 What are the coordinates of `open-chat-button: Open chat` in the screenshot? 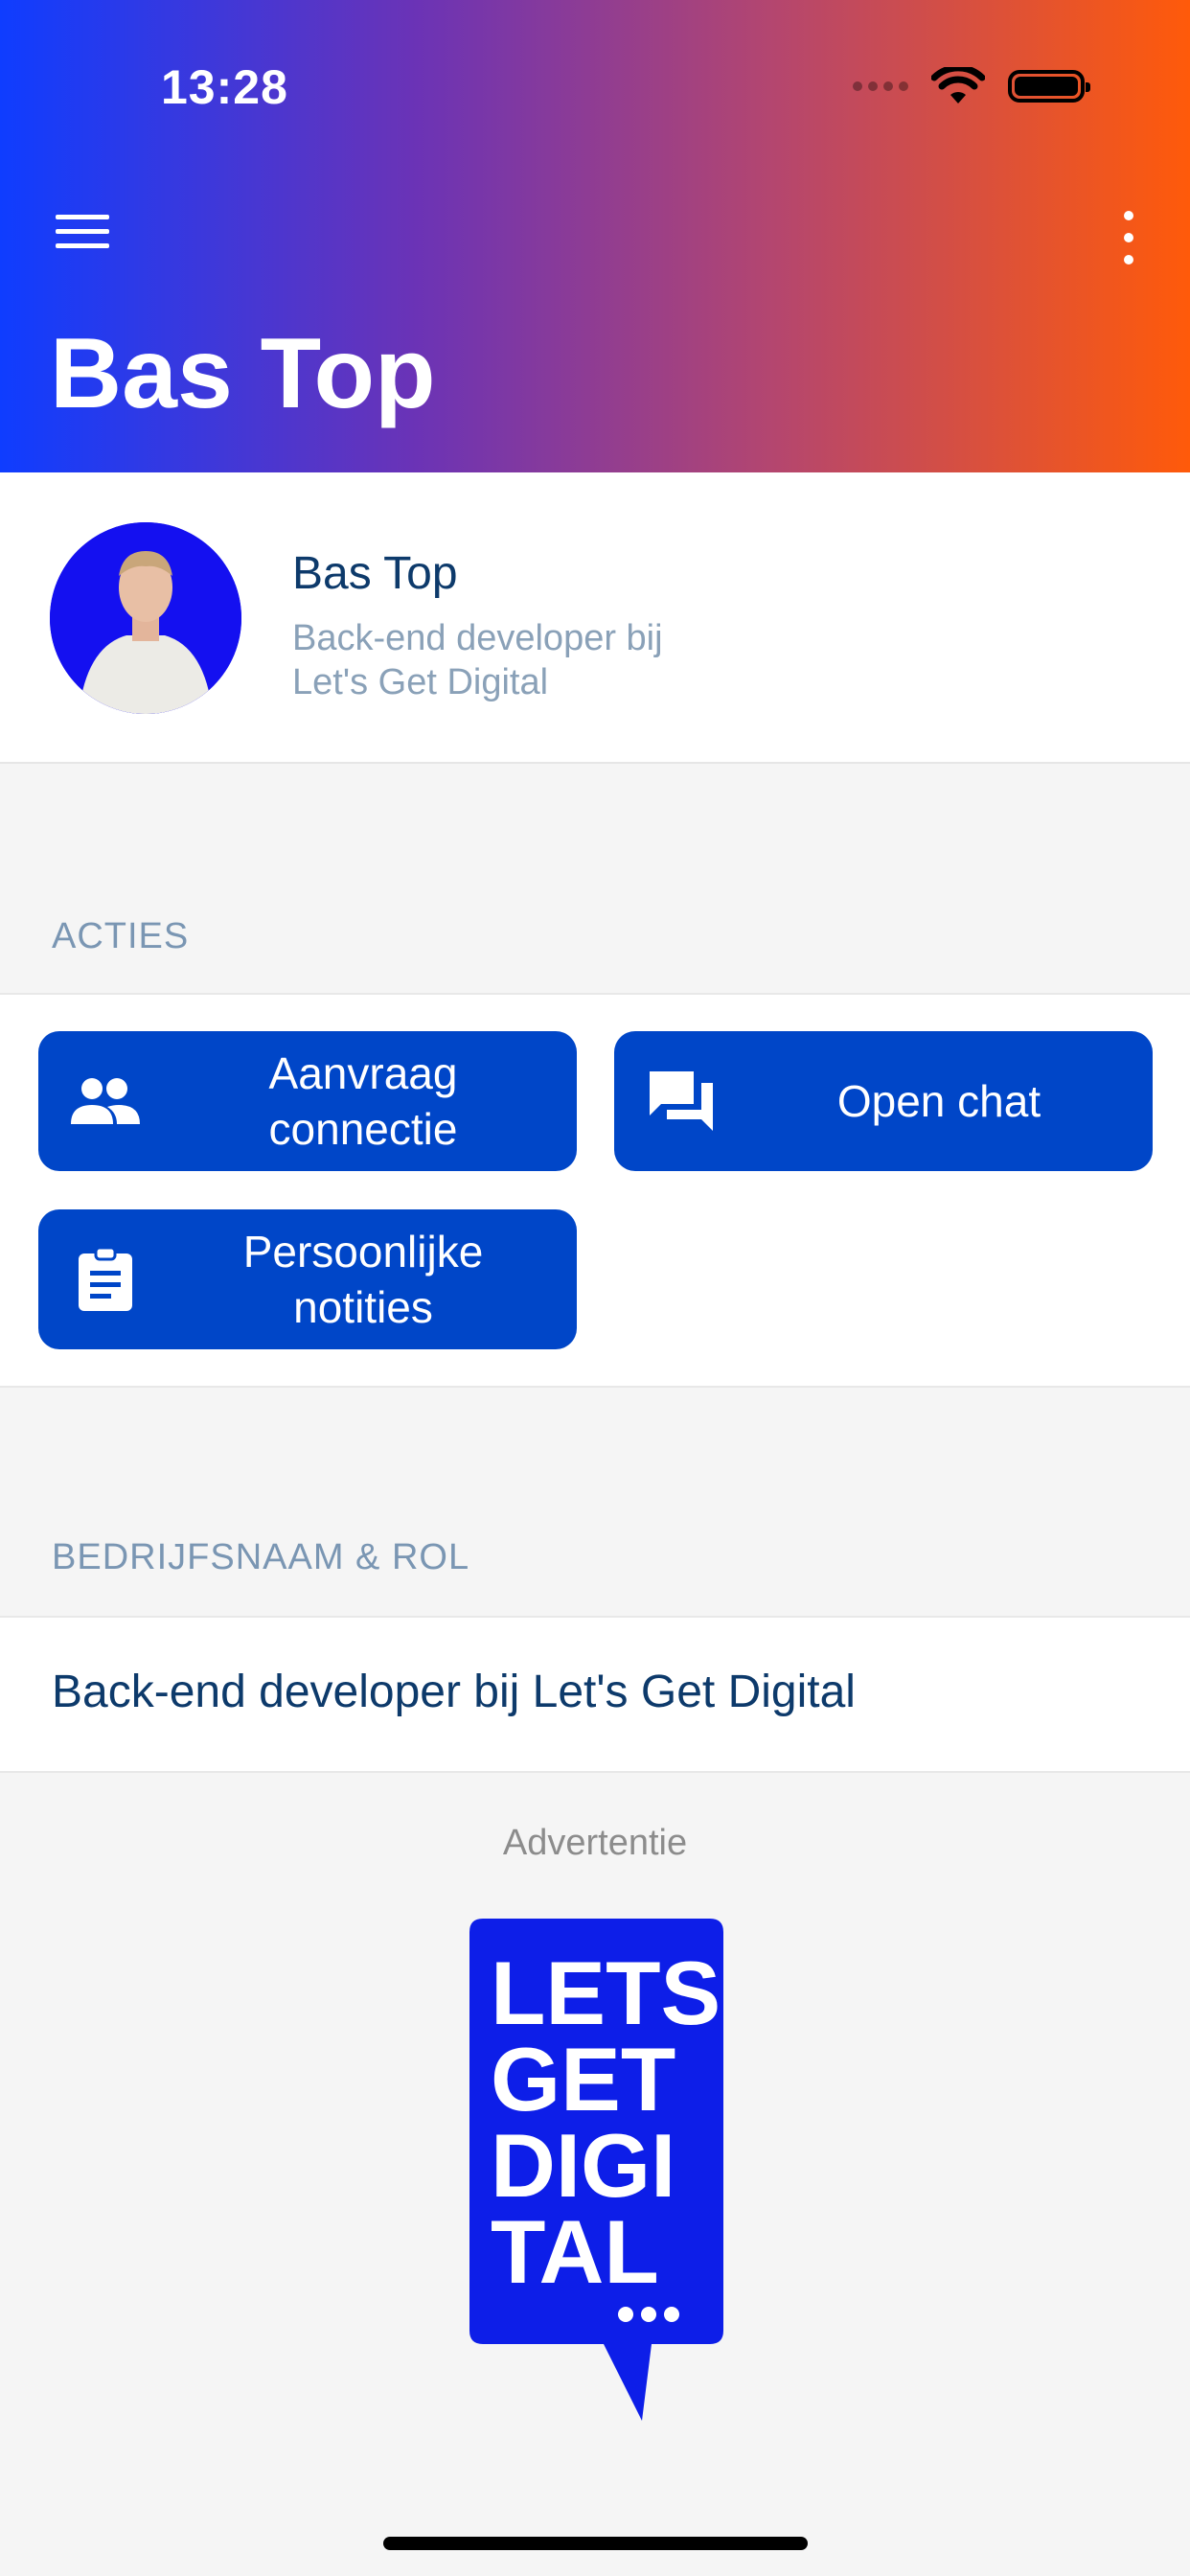 It's located at (884, 1101).